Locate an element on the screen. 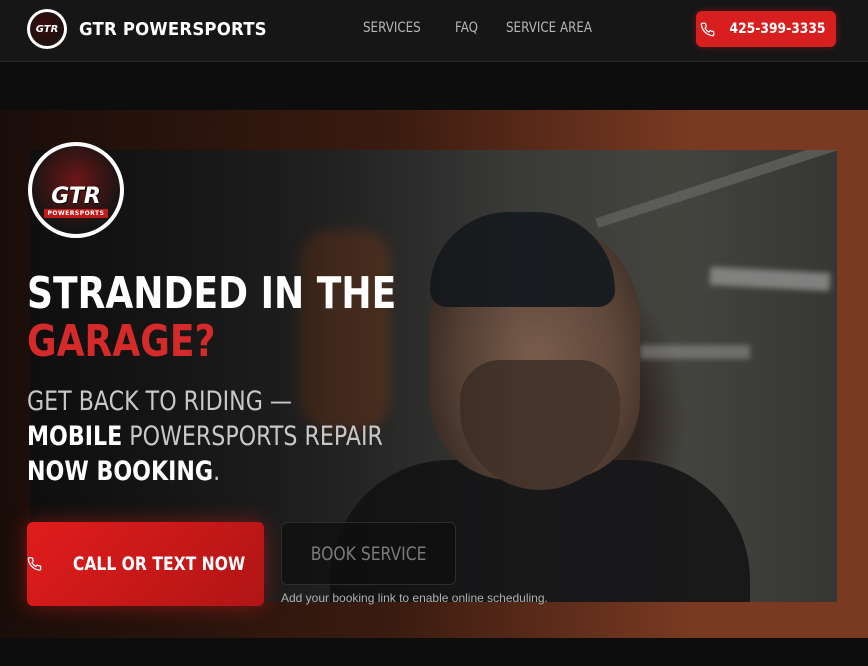 The width and height of the screenshot is (868, 666). sub-line2-bold: MOBILE is located at coordinates (75, 436).